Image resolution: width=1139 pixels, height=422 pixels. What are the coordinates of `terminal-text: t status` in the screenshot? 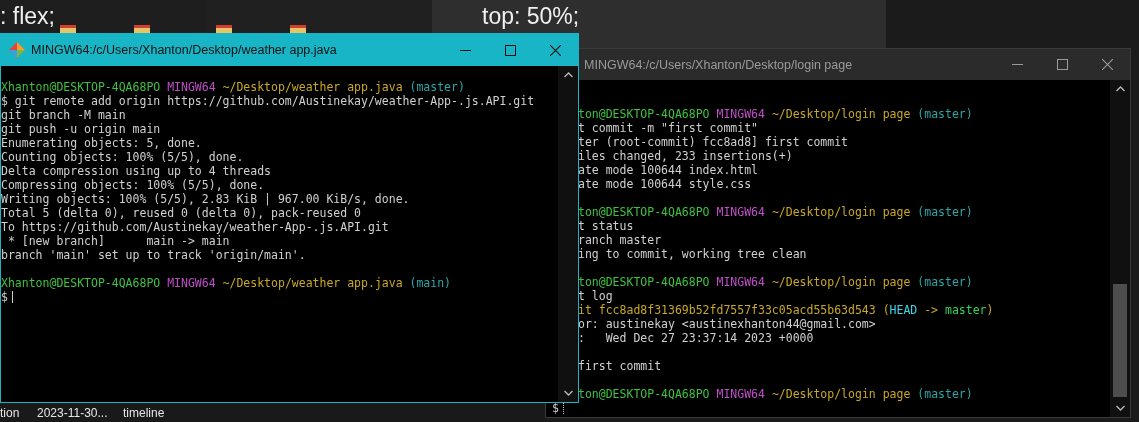 It's located at (606, 226).